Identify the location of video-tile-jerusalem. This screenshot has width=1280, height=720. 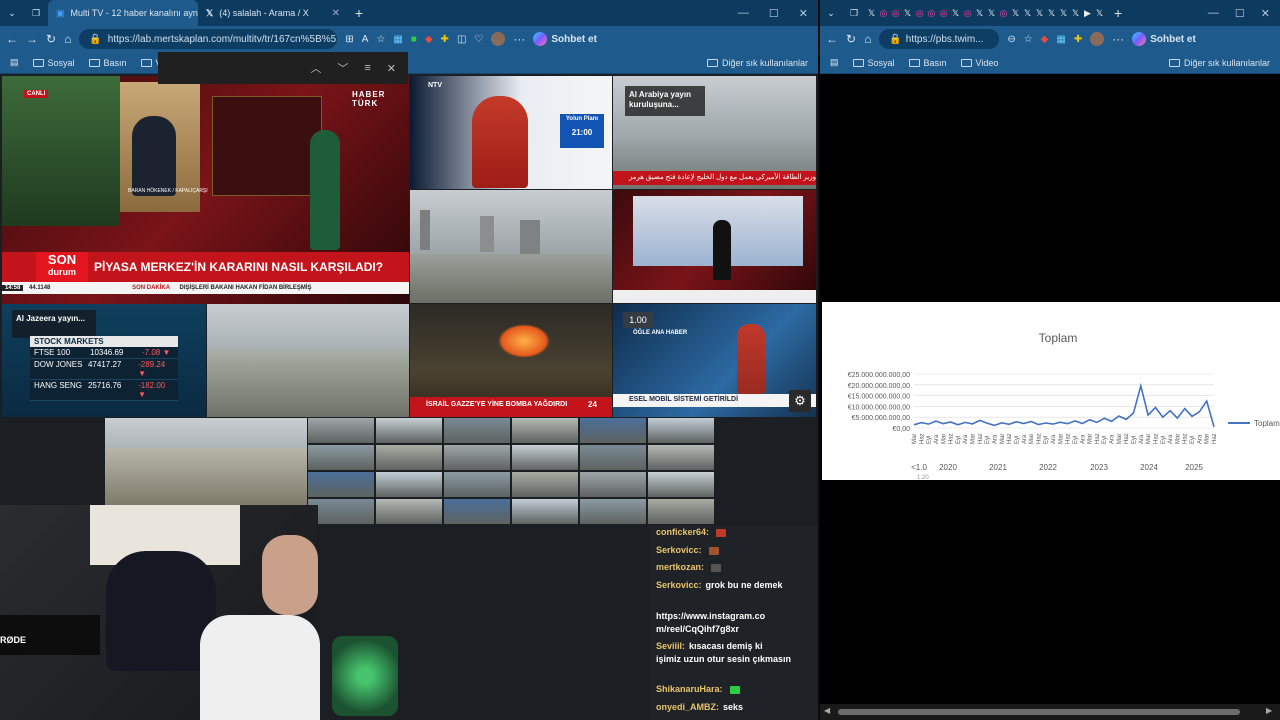
(206, 462).